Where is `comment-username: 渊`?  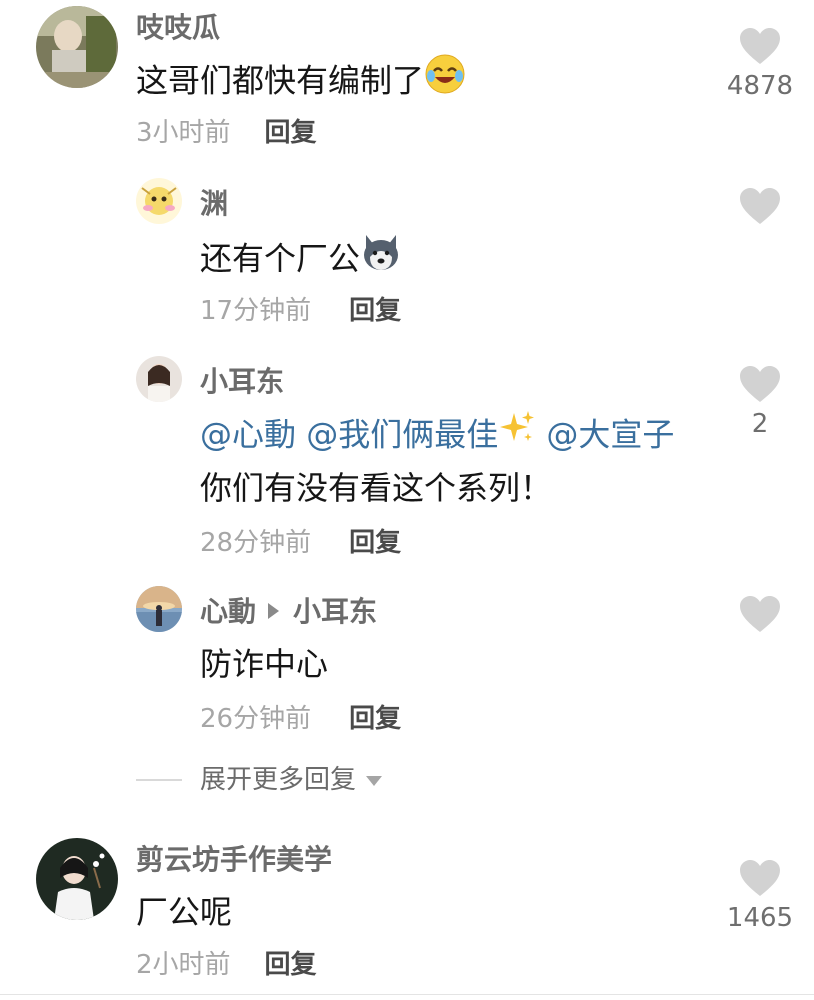
comment-username: 渊 is located at coordinates (214, 204).